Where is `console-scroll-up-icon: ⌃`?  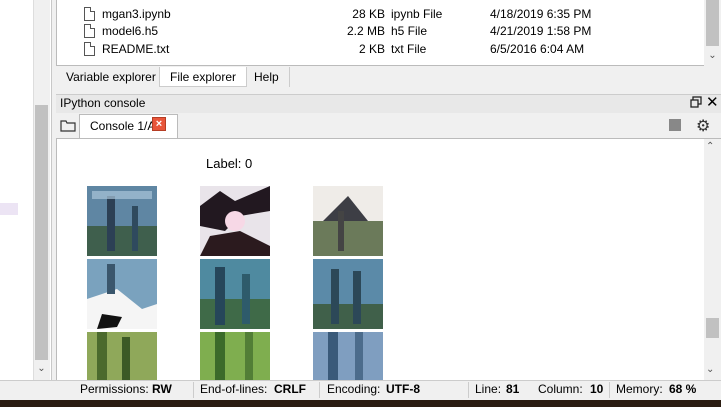
console-scroll-up-icon: ⌃ is located at coordinates (710, 146).